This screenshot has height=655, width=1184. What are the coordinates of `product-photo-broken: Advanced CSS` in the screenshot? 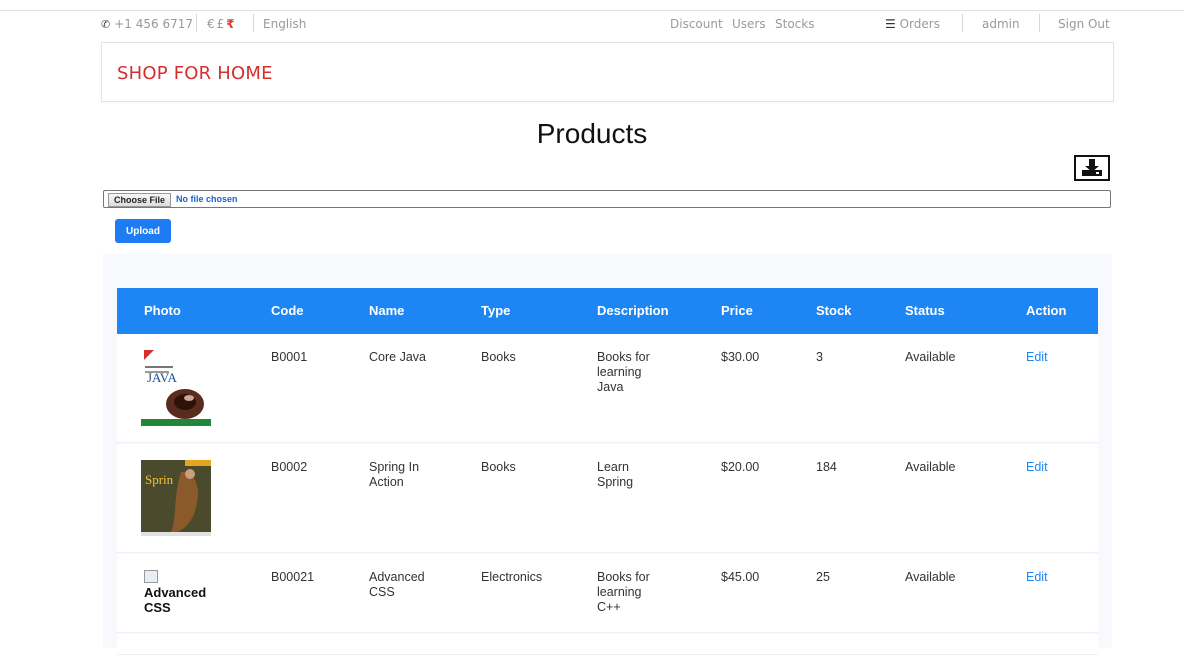 It's located at (184, 592).